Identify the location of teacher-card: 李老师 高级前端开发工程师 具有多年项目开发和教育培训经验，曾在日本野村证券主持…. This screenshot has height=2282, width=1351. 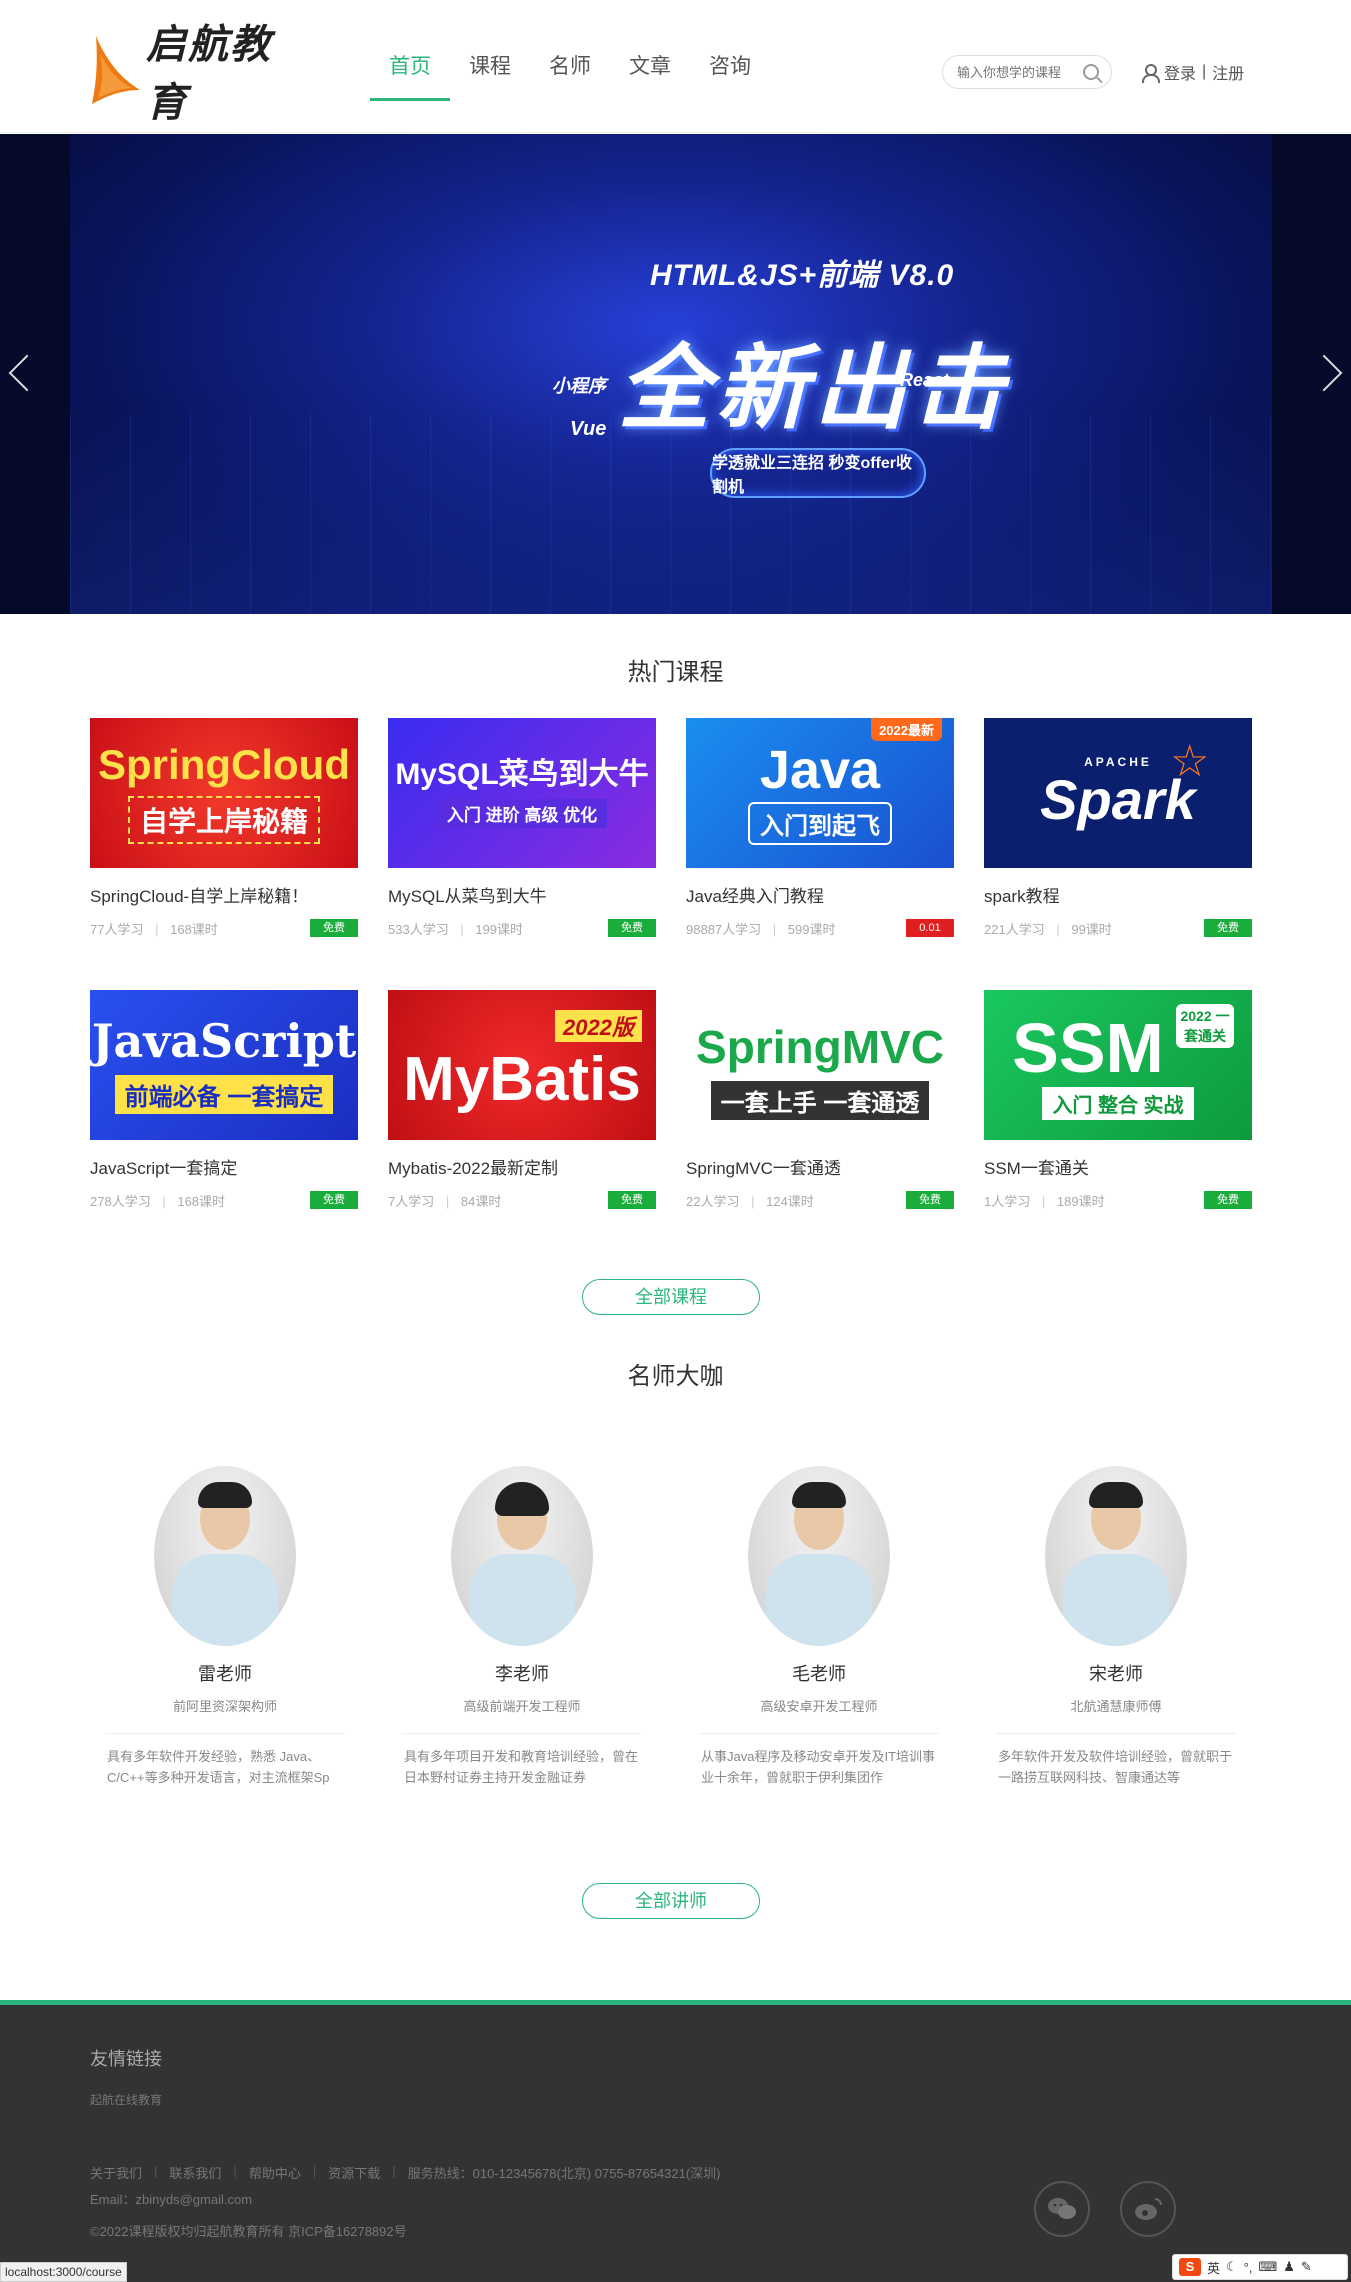
(522, 1627).